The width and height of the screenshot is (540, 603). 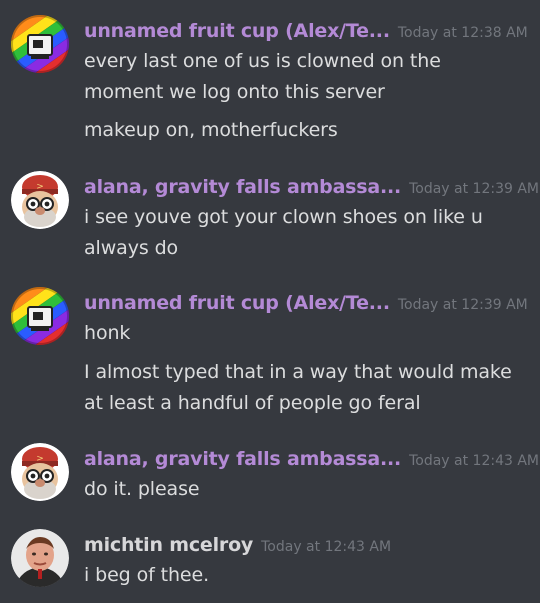 I want to click on message-text: makeup on, motherfuckers, so click(x=211, y=130).